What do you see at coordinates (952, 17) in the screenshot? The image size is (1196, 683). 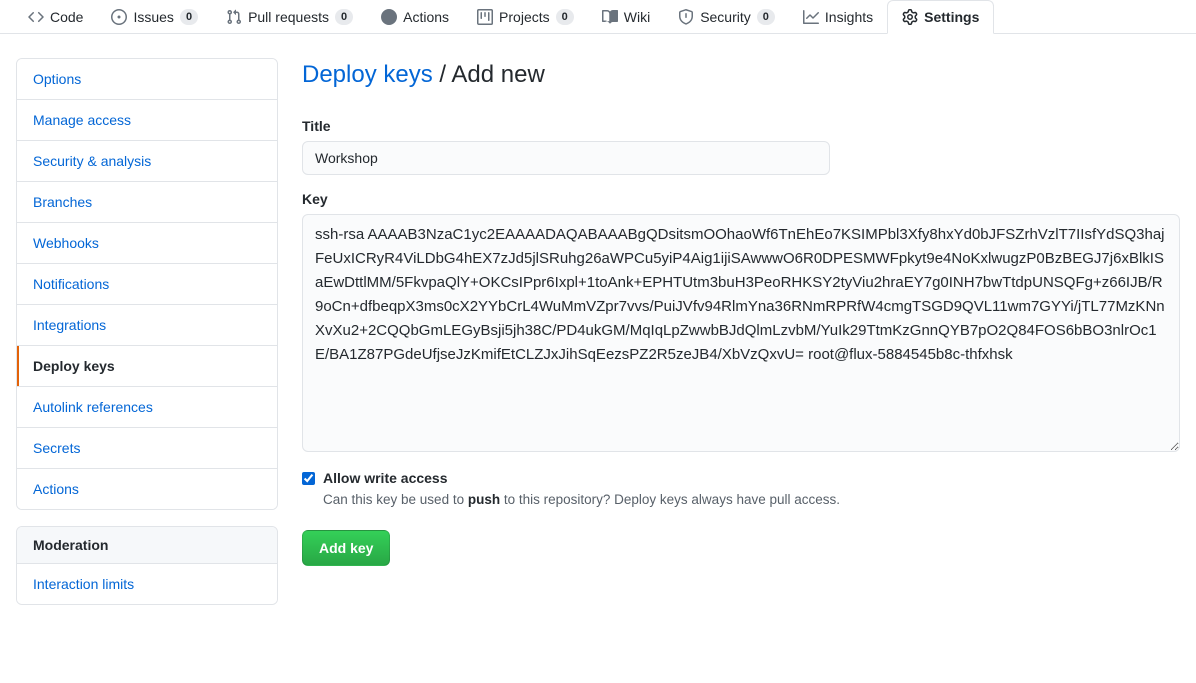 I see `repo-tab-label: Settings` at bounding box center [952, 17].